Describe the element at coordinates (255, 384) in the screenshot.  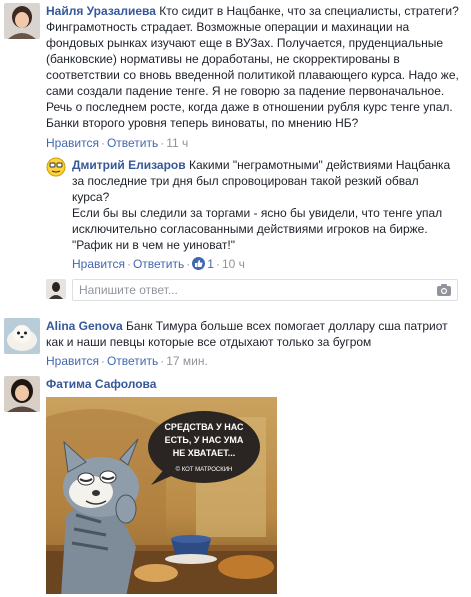
I see `comment-body: Фатима Сафолова` at that location.